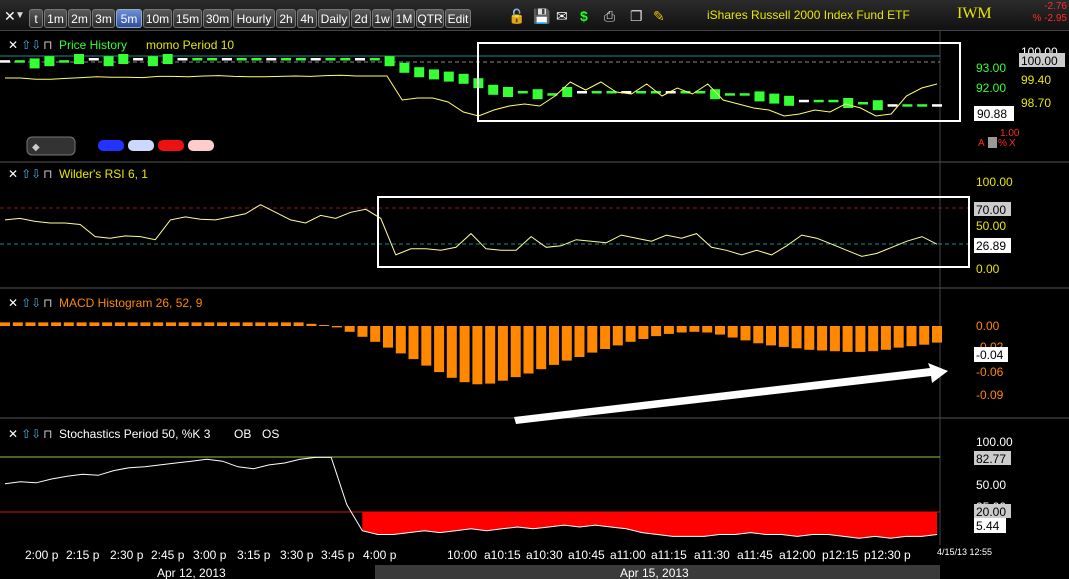 The width and height of the screenshot is (1069, 579). I want to click on rsi-label: Wilder's RSI 6, 1, so click(103, 174).